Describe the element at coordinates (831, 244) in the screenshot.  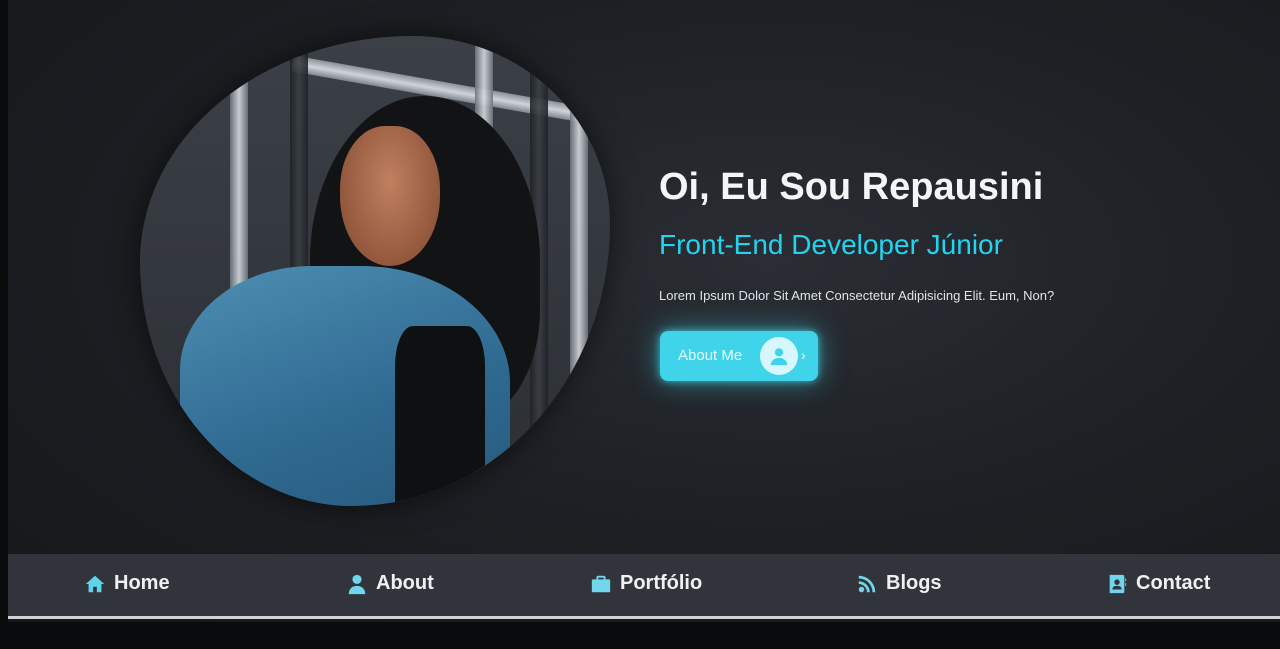
I see `hero-subtitle: Front-End Developer Júnior` at that location.